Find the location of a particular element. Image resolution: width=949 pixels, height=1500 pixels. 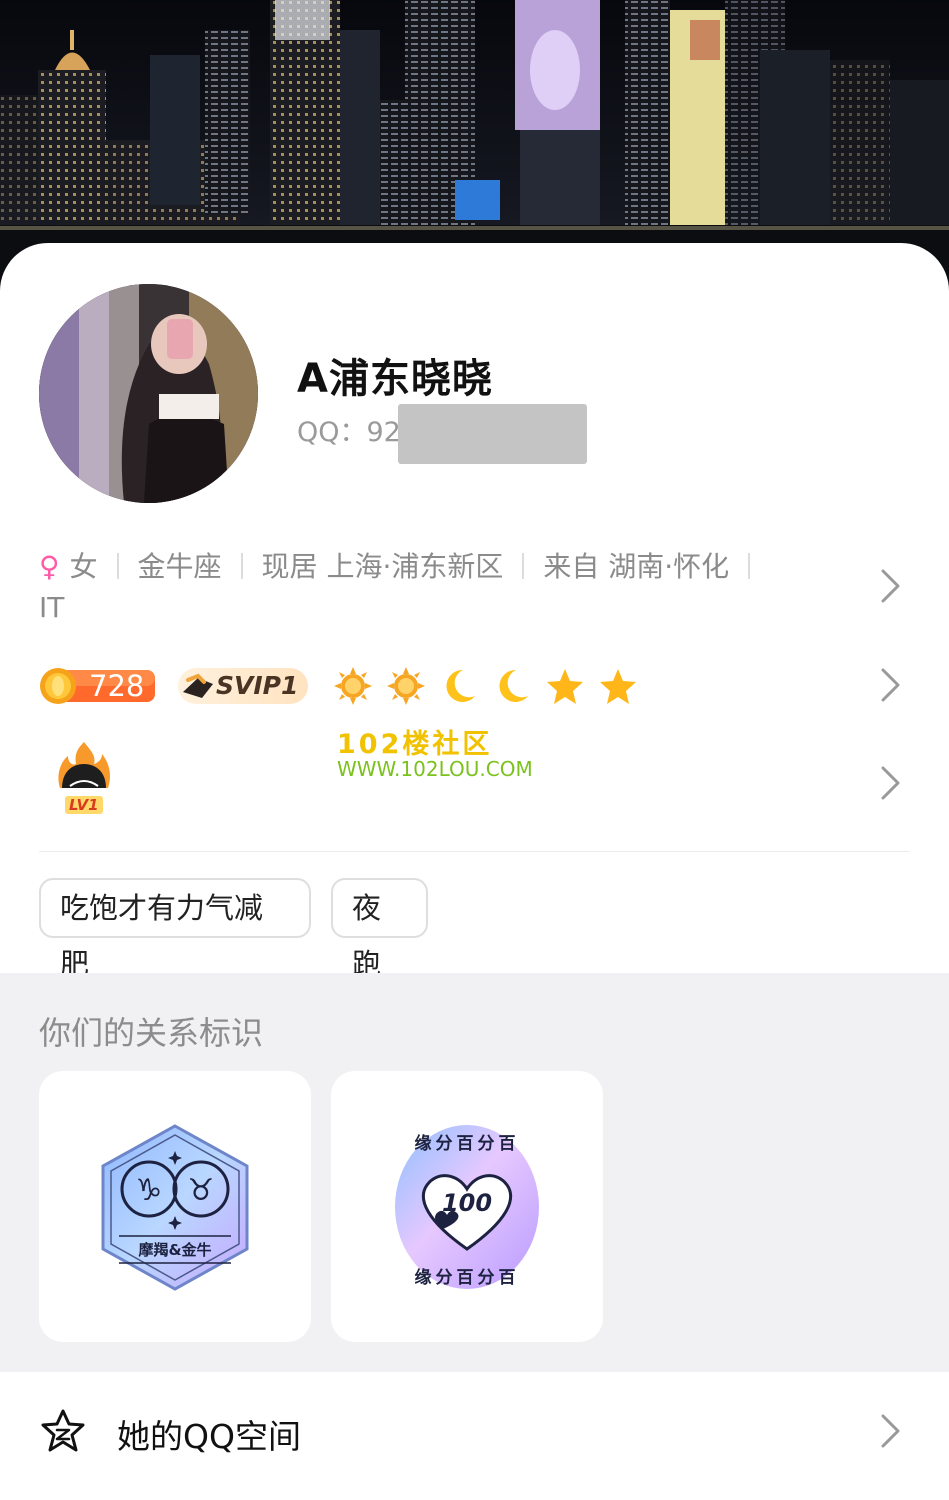

profile-info-row: ♀ 女金牛座 现居 上海·浦东新区 来自 湖南·怀化 IT is located at coordinates (434, 587).